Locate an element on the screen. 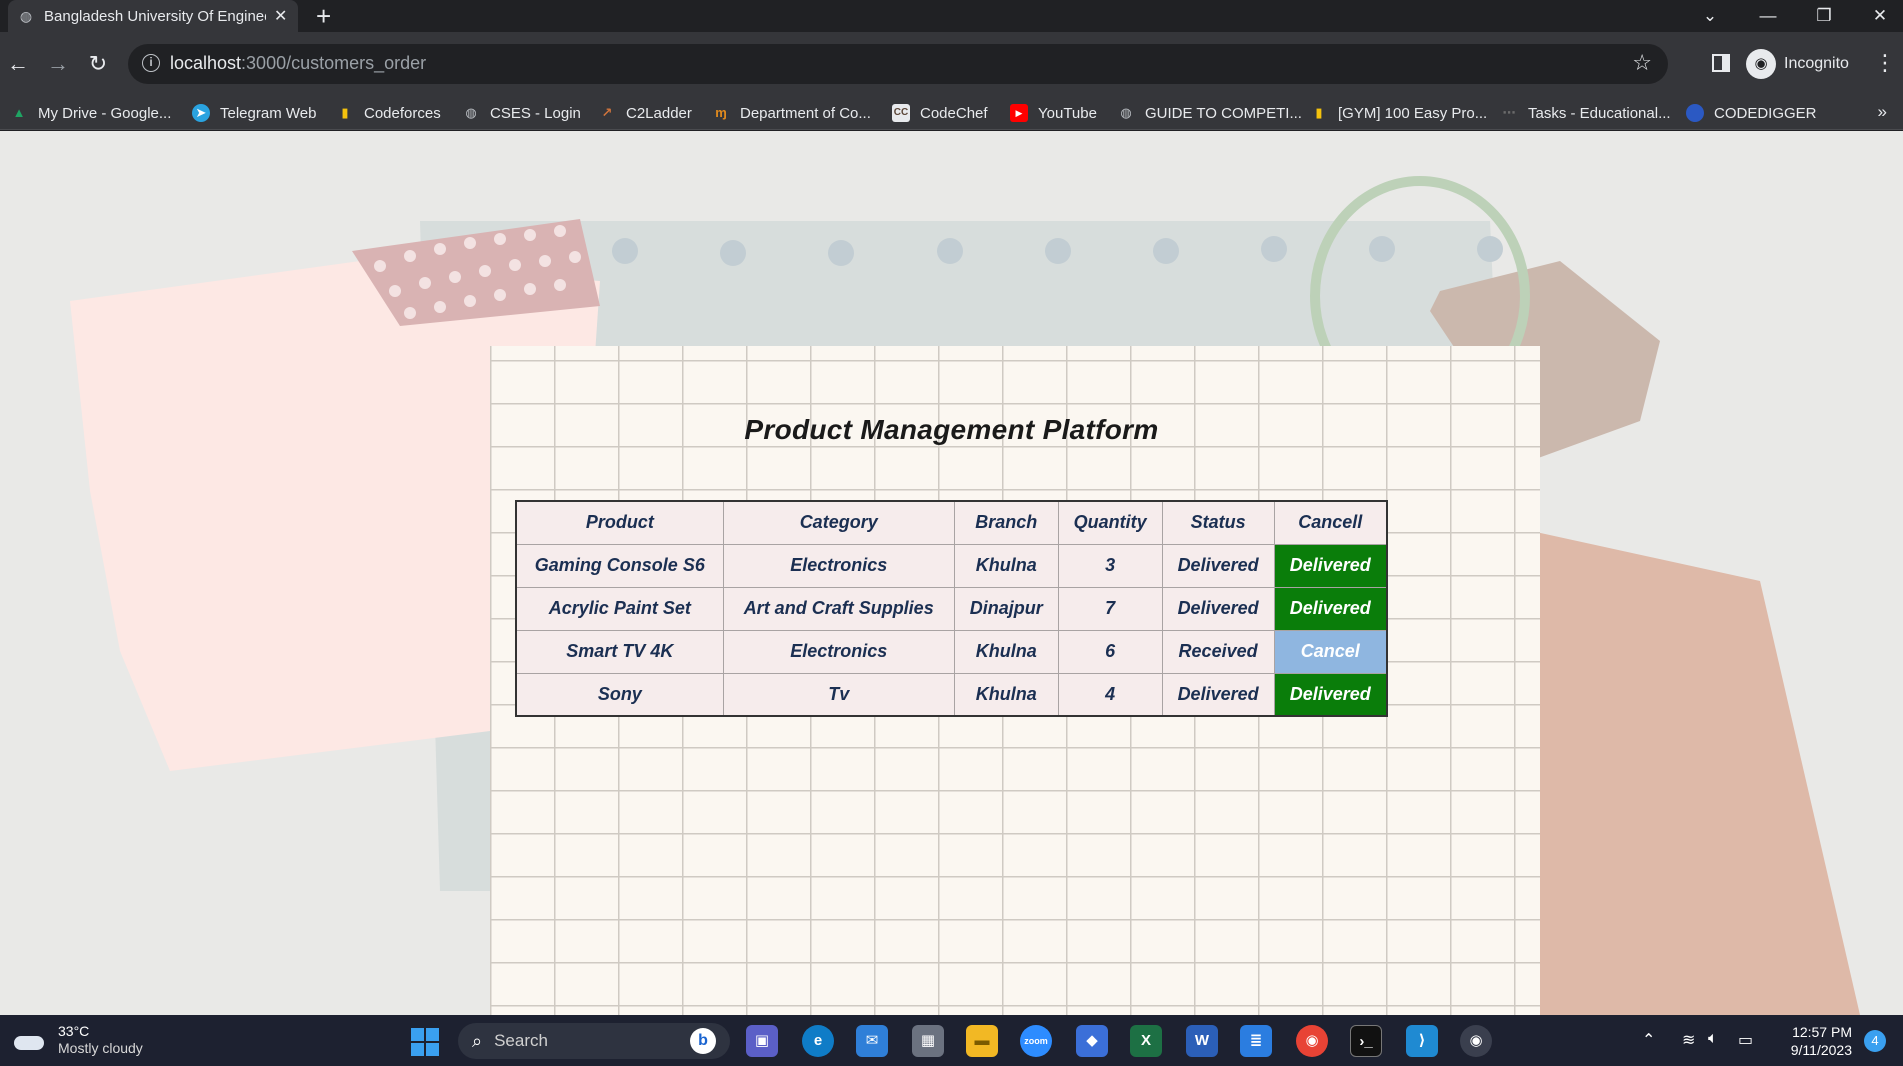 The image size is (1903, 1066). windows-start-icon is located at coordinates (425, 1042).